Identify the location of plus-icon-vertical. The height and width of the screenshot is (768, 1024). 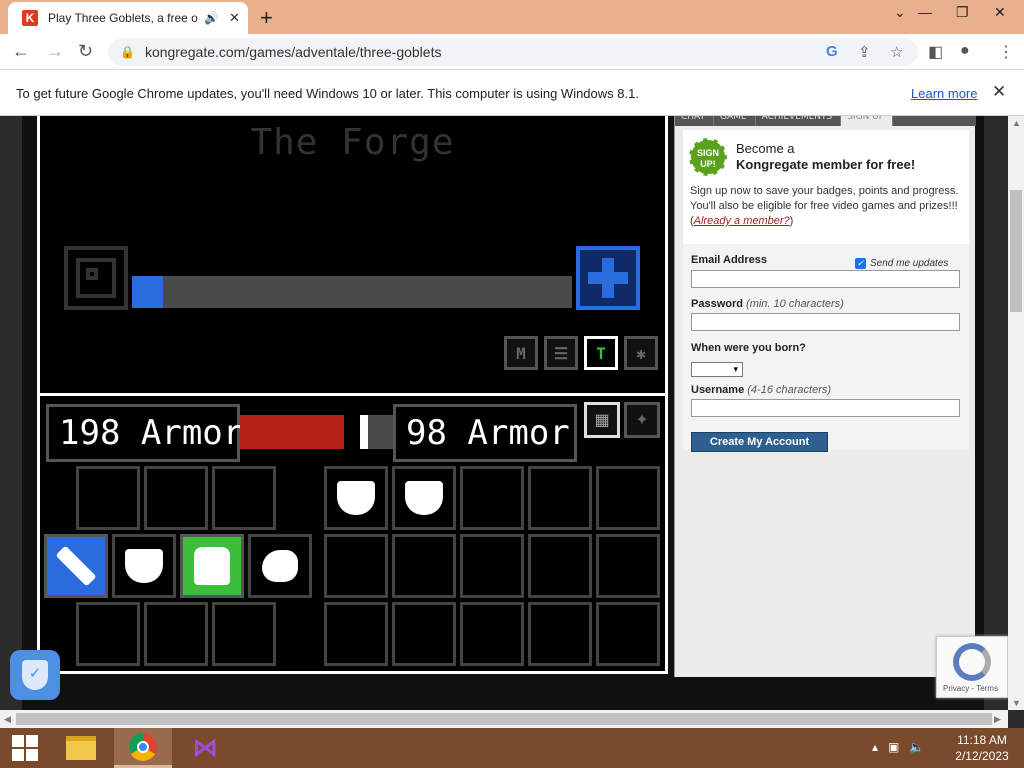
(608, 278).